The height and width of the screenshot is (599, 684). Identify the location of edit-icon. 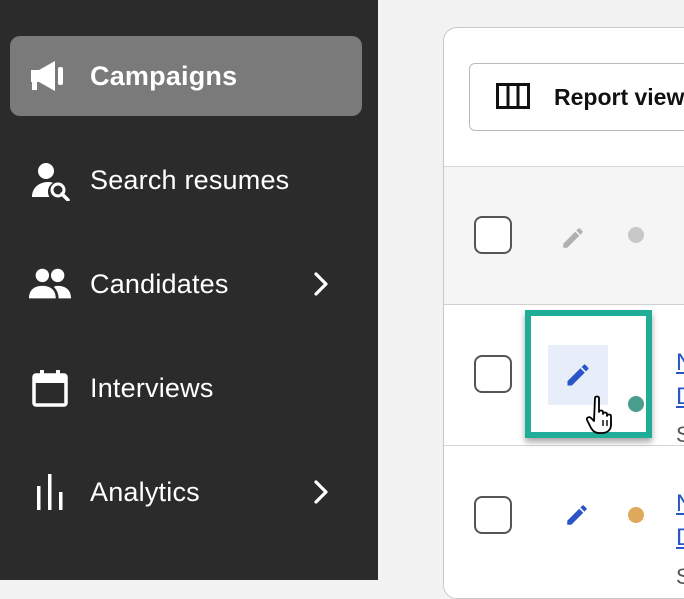
(577, 517).